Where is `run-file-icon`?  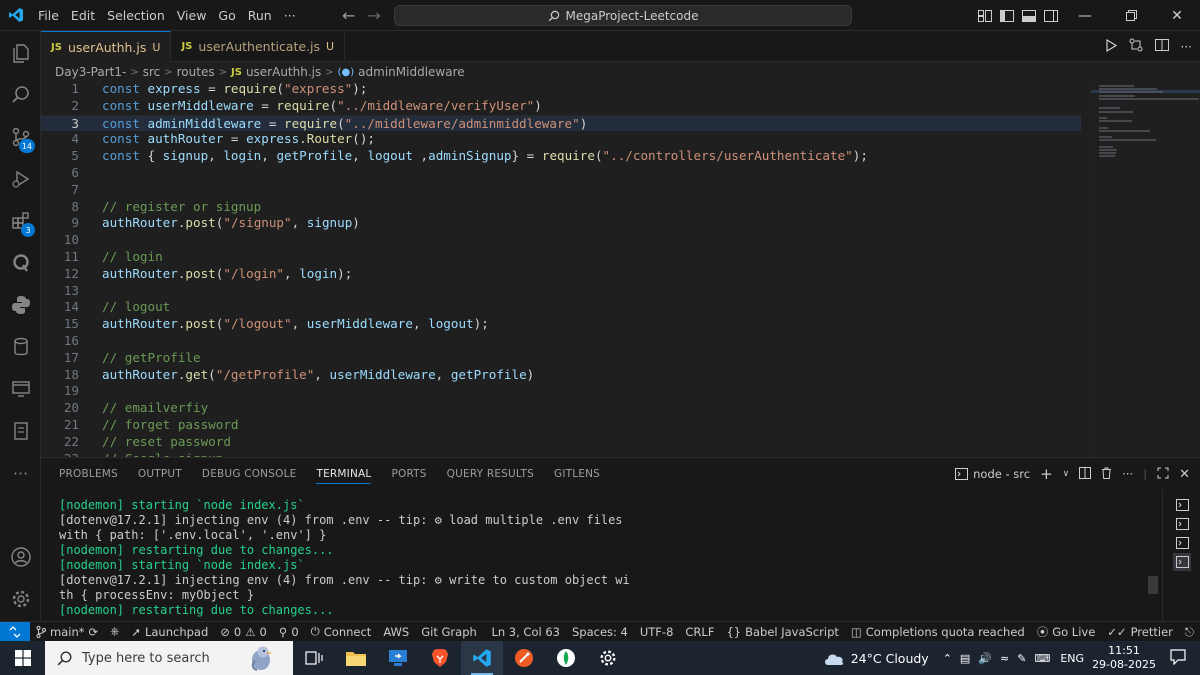
run-file-icon is located at coordinates (1111, 46).